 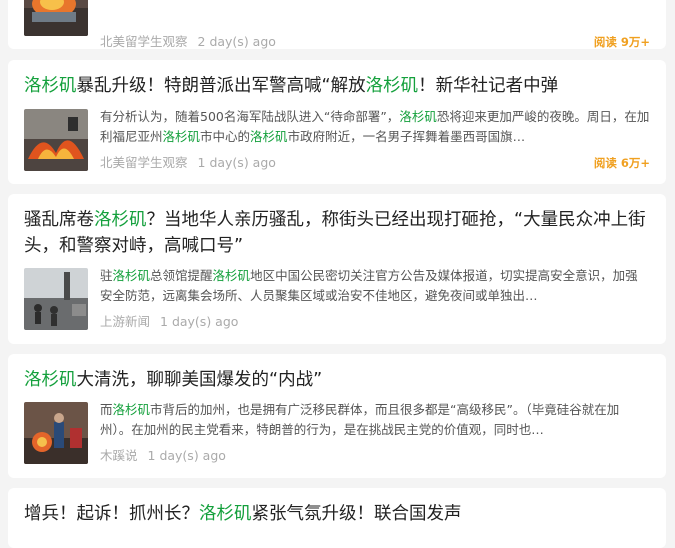 I want to click on article-title: 洛杉矶大清洗，聊聊美国爆发的“内战”, so click(x=337, y=380).